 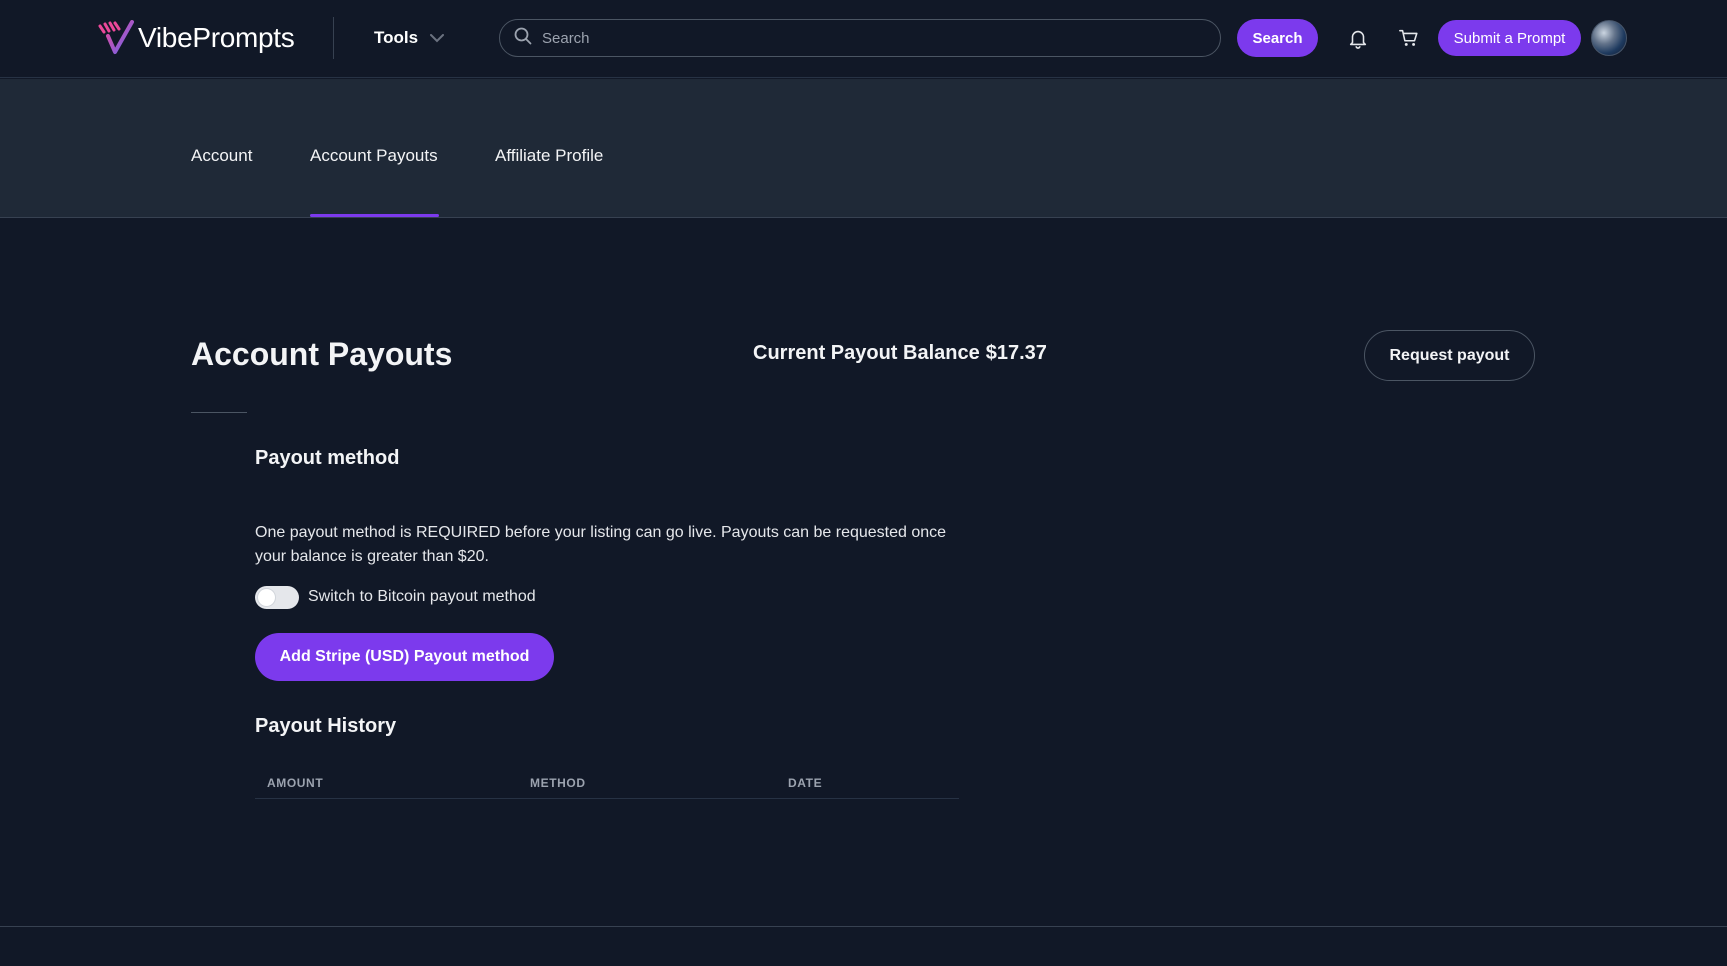 What do you see at coordinates (549, 148) in the screenshot?
I see `tab-affiliate-profile: Affiliate Profile` at bounding box center [549, 148].